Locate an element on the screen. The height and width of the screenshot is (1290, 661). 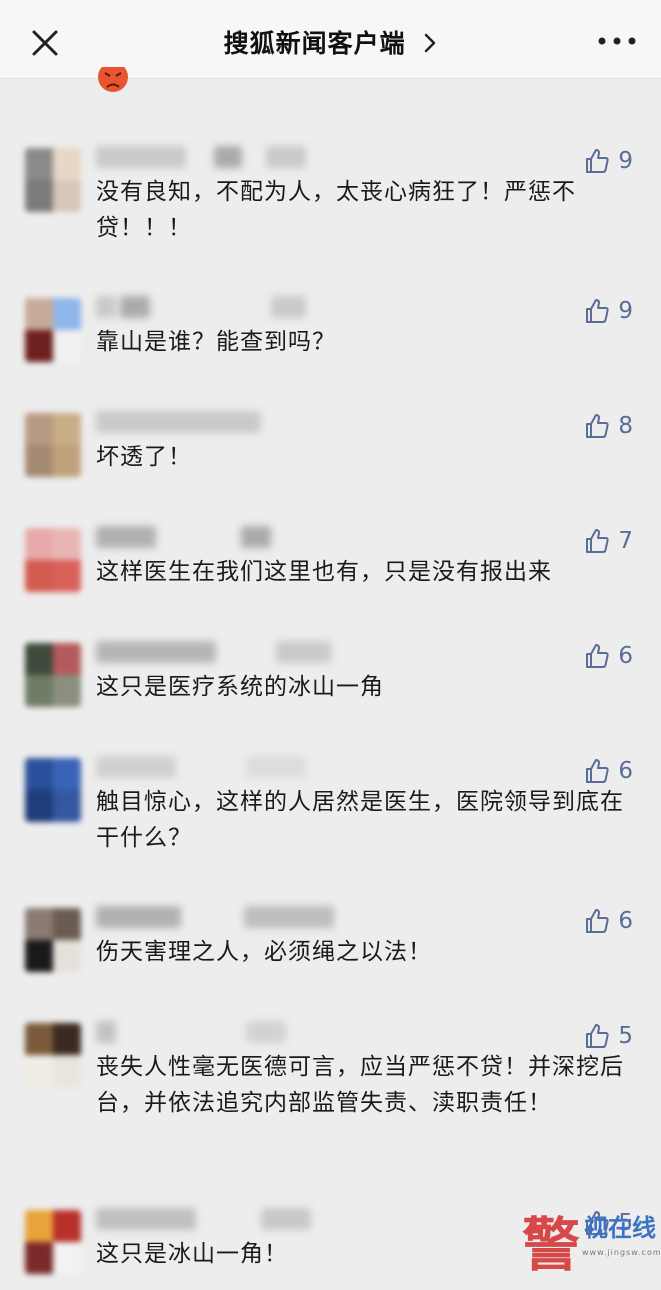
like-button: 5 is located at coordinates (608, 1036).